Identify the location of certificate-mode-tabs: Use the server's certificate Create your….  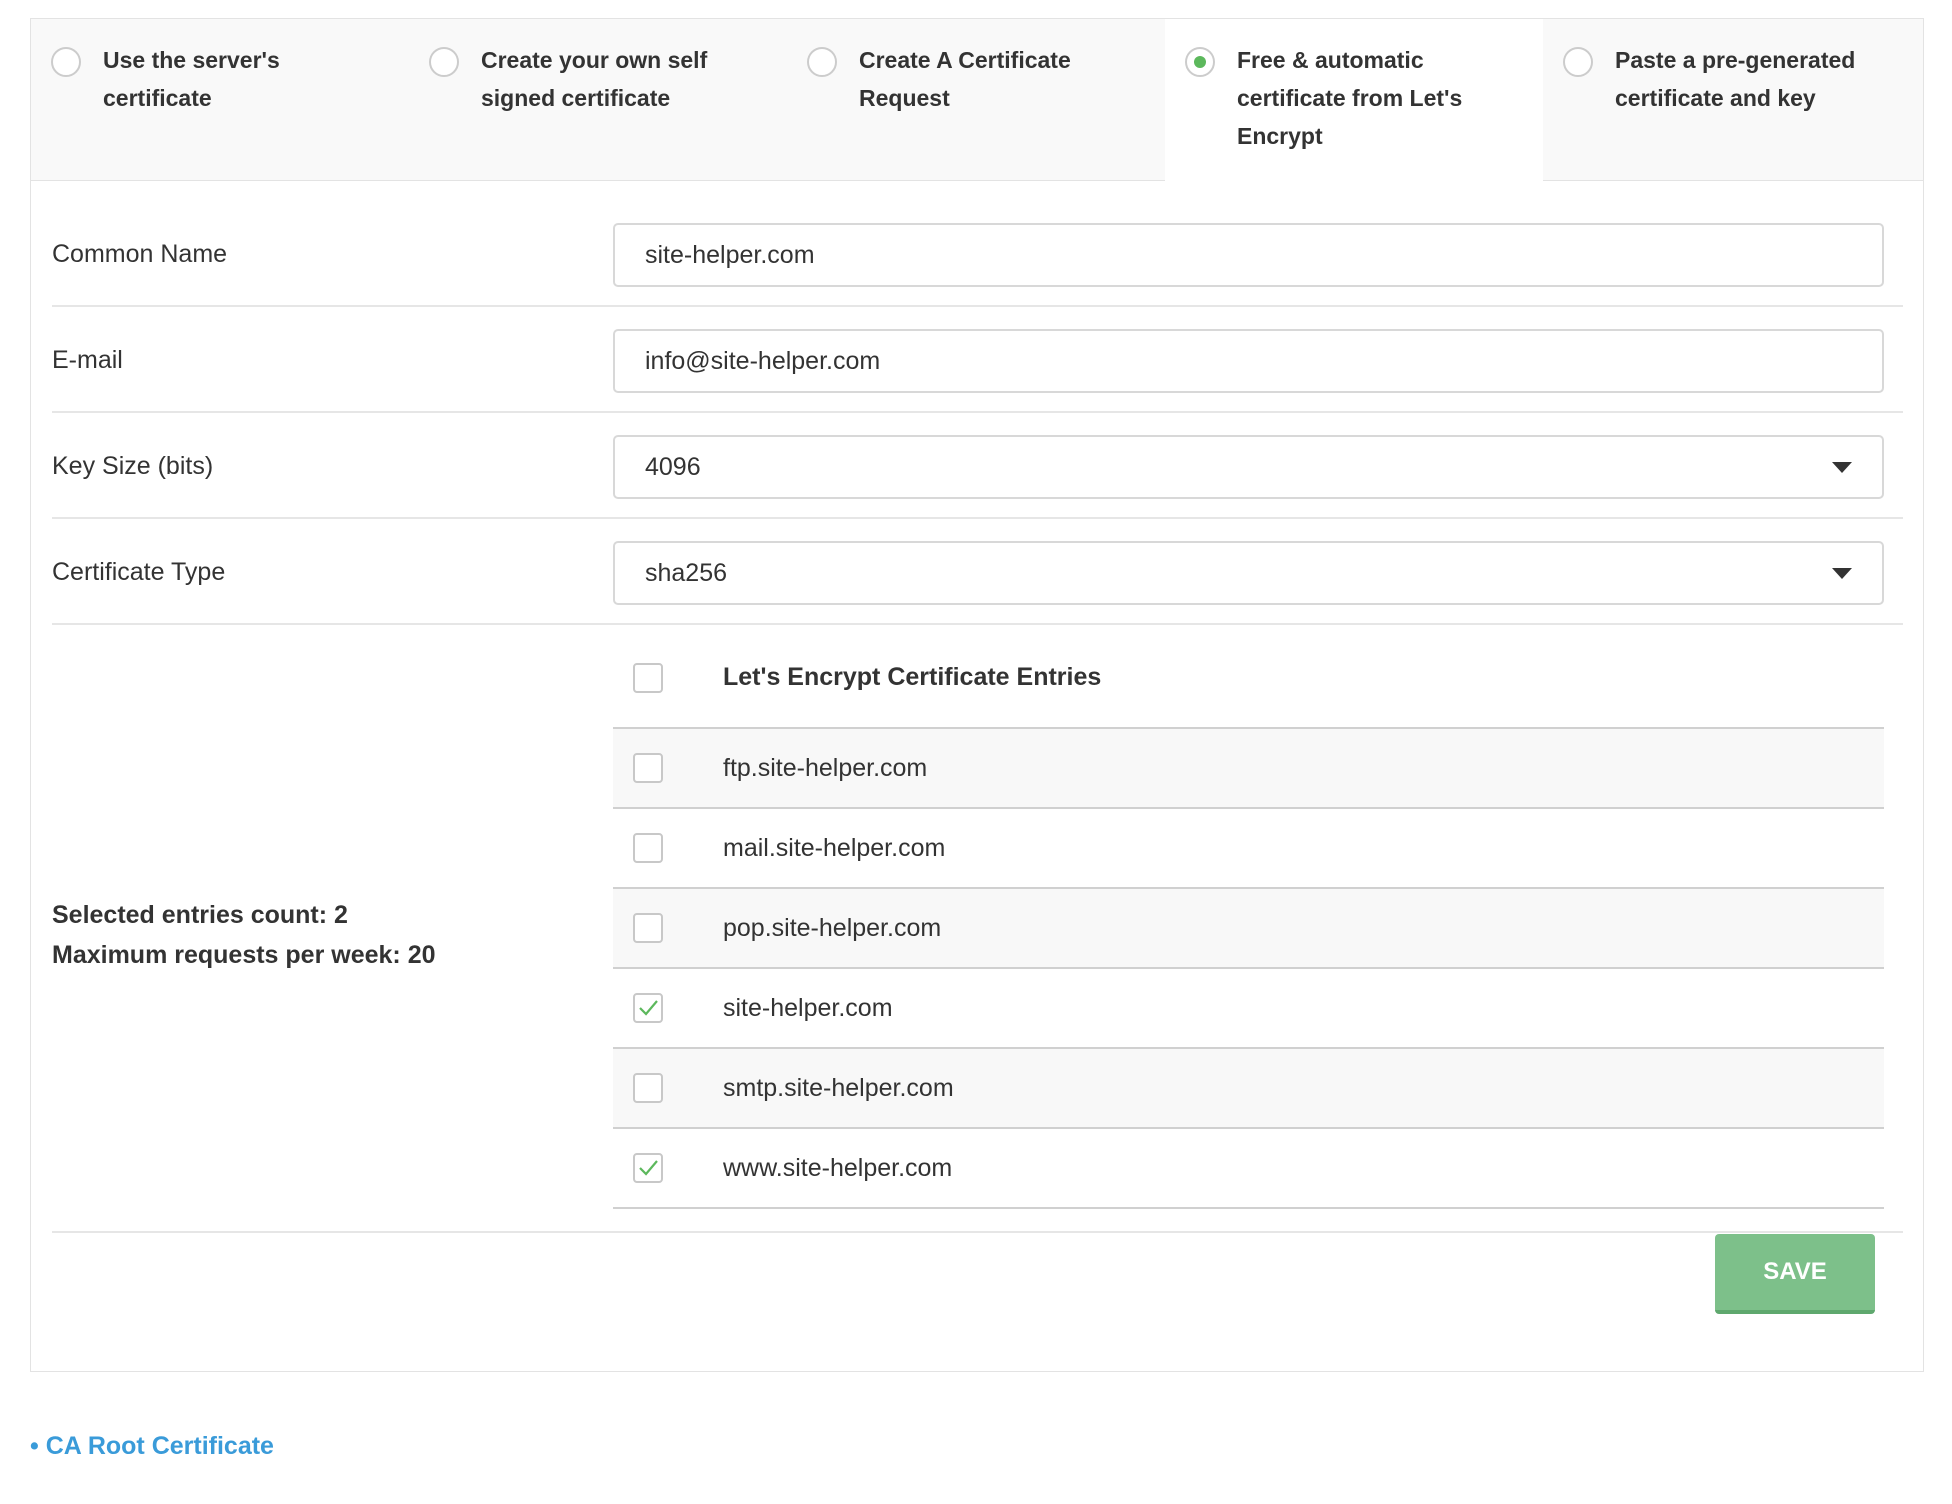
(977, 100).